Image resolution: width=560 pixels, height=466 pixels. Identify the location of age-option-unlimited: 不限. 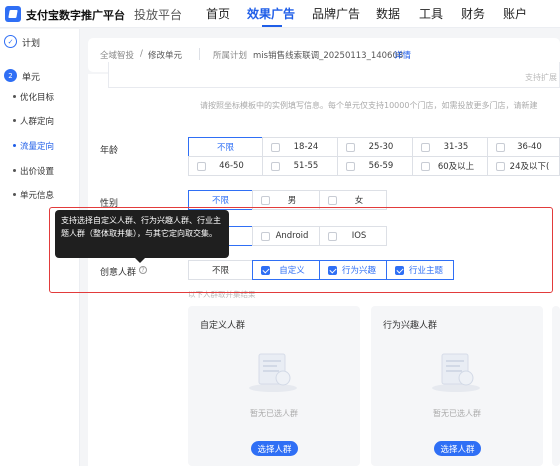
(225, 147).